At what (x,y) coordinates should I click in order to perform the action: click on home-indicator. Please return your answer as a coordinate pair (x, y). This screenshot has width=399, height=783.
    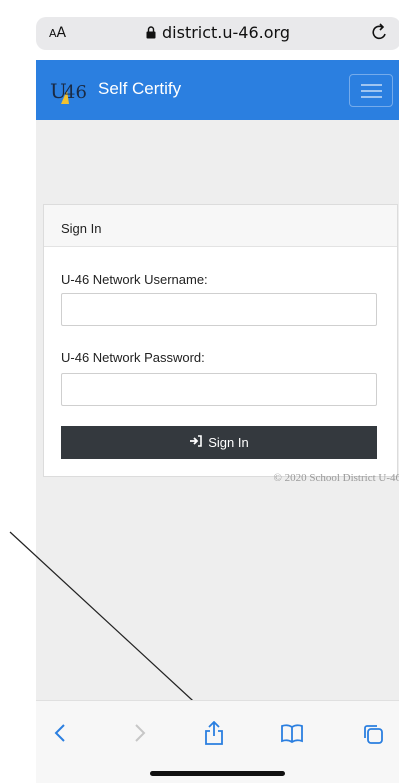
    Looking at the image, I should click on (217, 773).